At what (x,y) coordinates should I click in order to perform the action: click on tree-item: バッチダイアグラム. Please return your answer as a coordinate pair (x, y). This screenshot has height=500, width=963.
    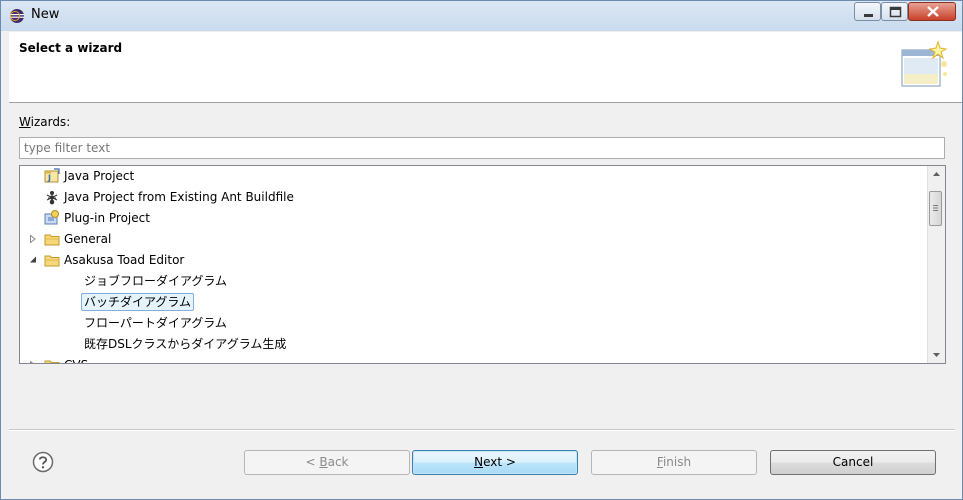
    Looking at the image, I should click on (472, 302).